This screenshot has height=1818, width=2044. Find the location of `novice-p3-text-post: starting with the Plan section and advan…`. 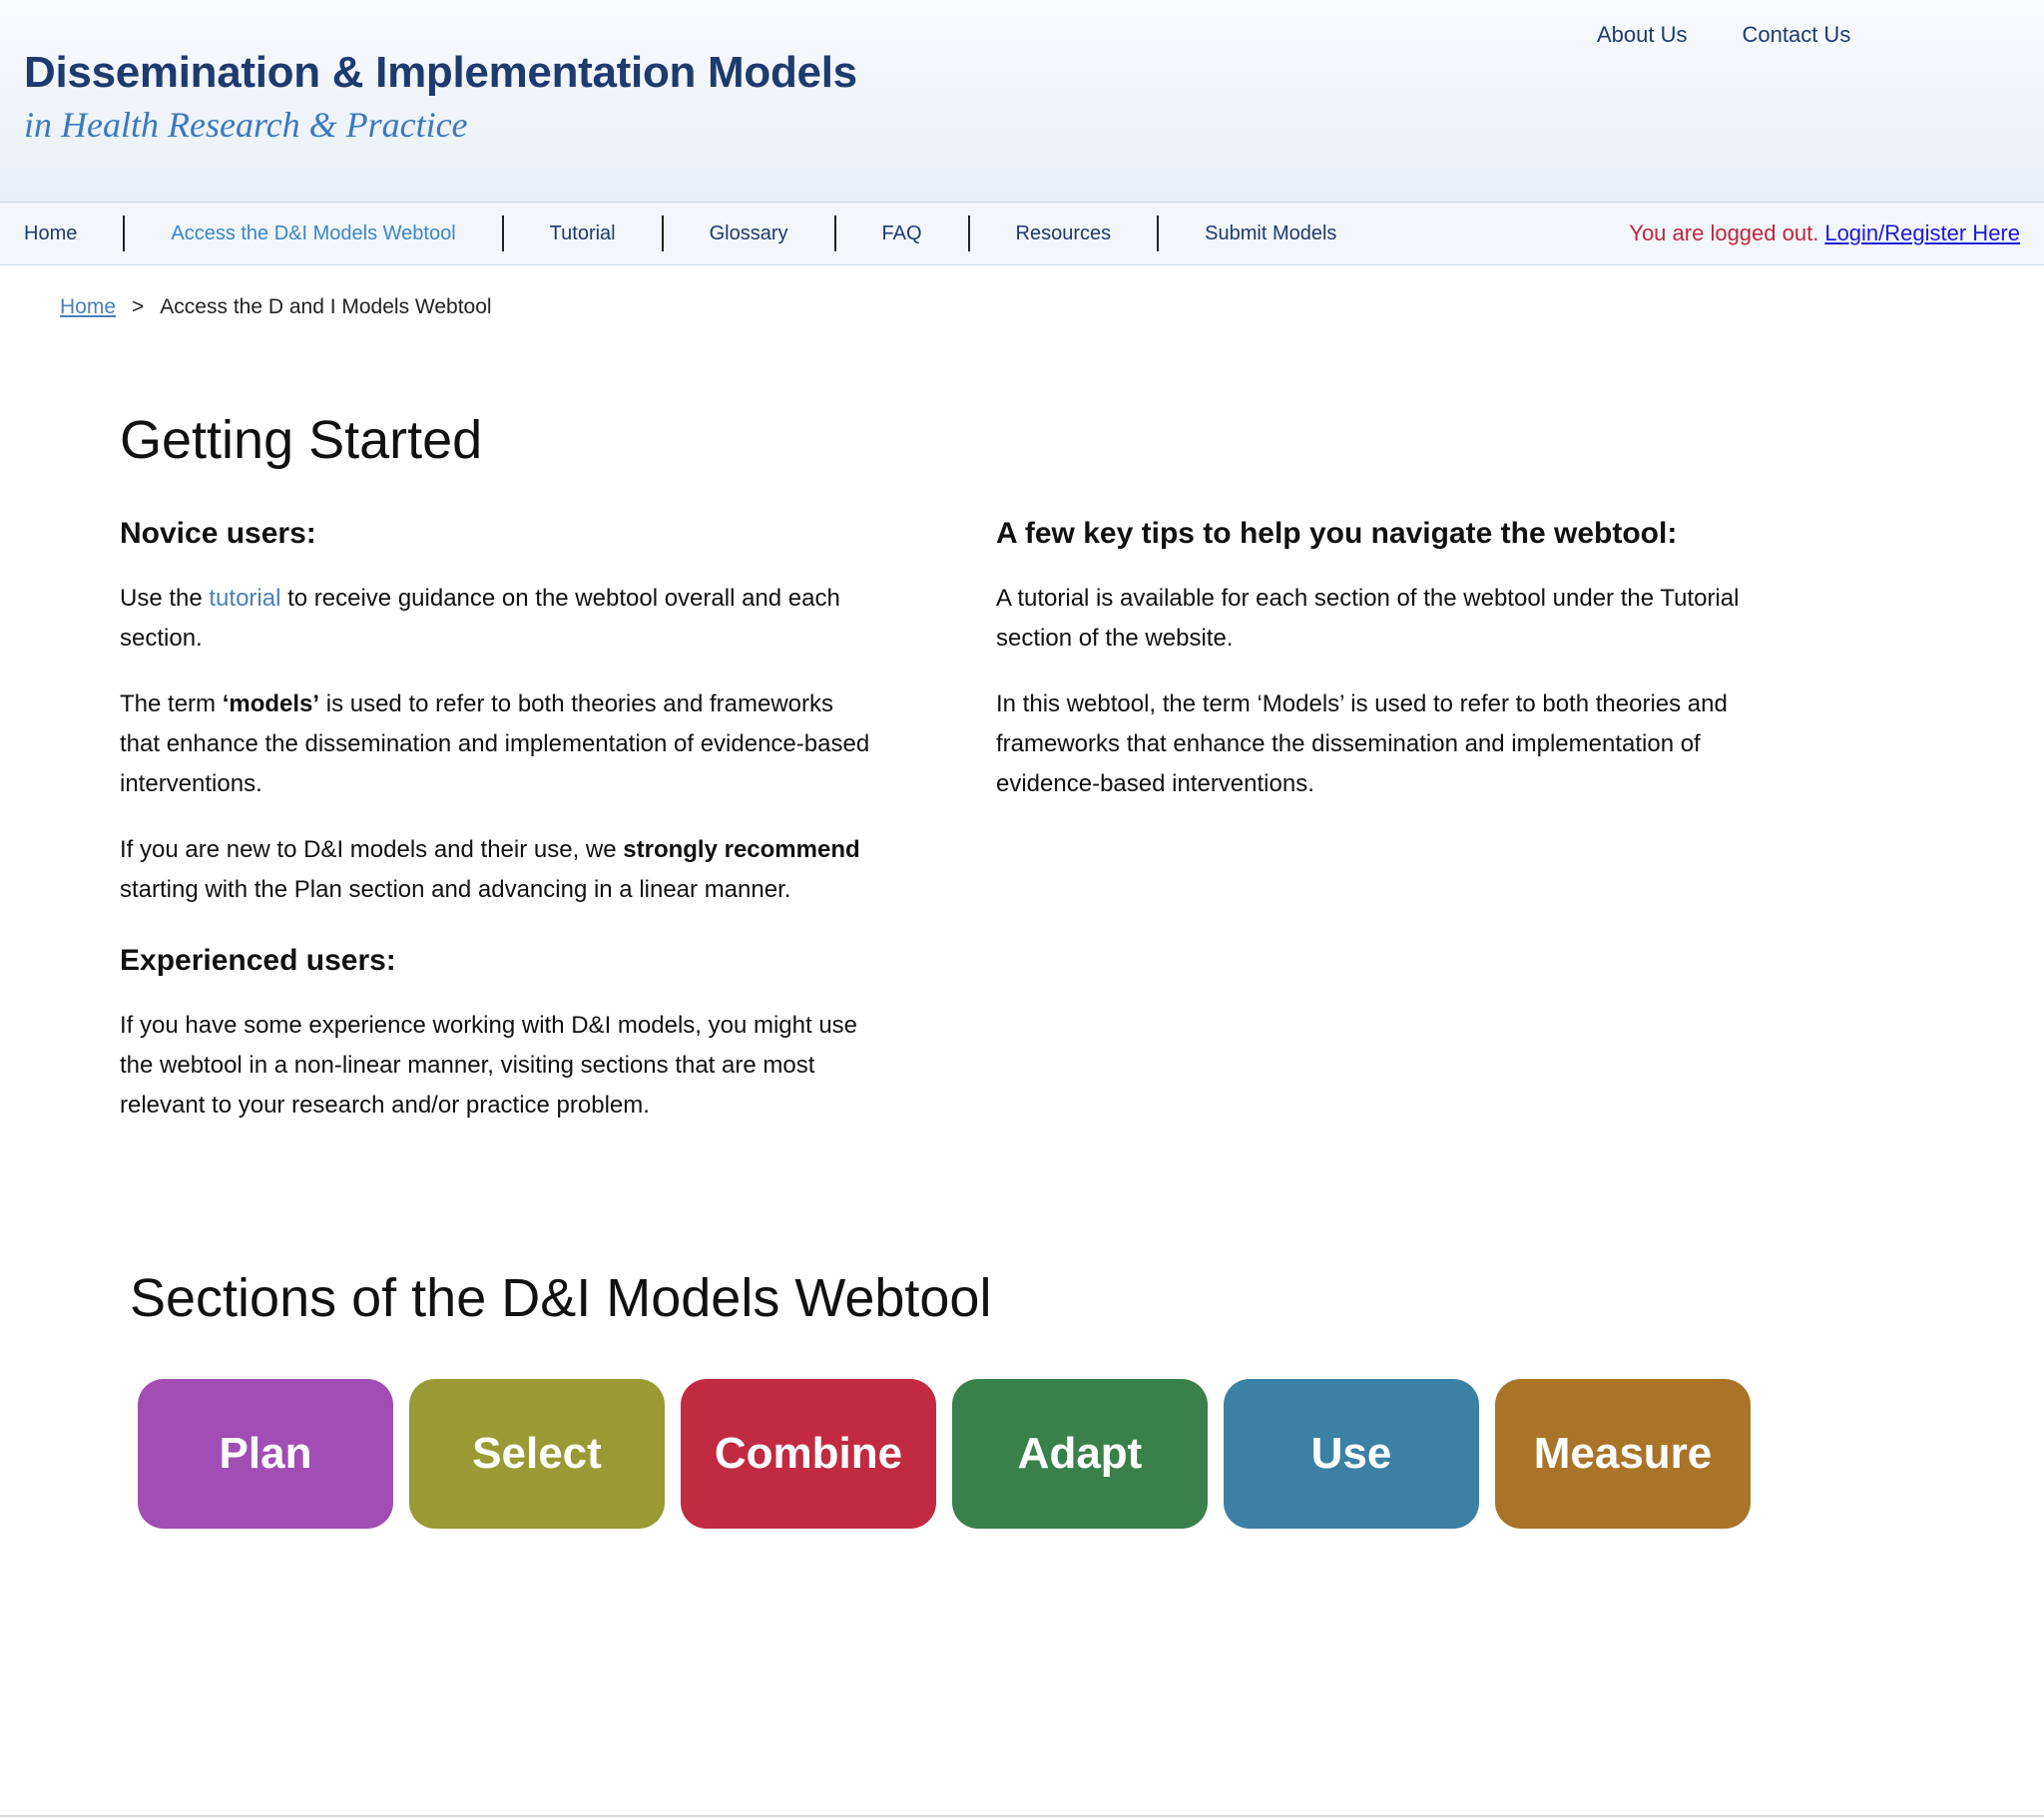

novice-p3-text-post: starting with the Plan section and advan… is located at coordinates (455, 889).